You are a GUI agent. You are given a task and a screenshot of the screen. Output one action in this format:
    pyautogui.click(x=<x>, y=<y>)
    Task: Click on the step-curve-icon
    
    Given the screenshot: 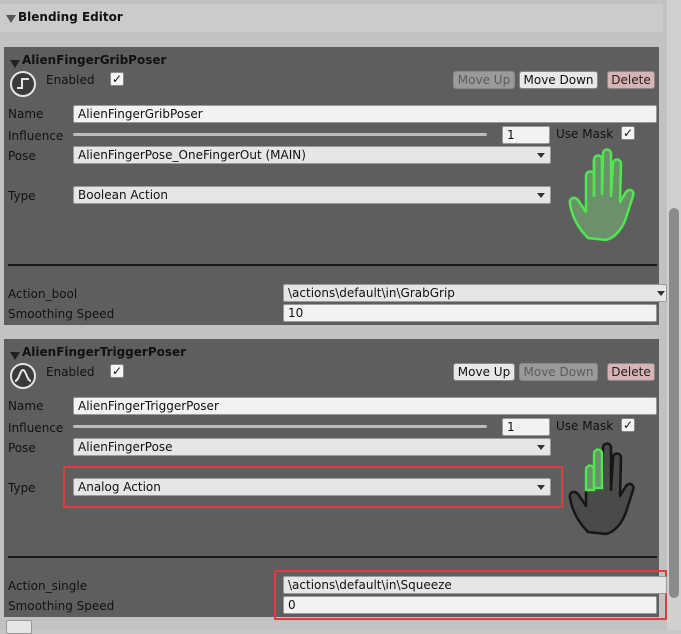 What is the action you would take?
    pyautogui.click(x=23, y=84)
    